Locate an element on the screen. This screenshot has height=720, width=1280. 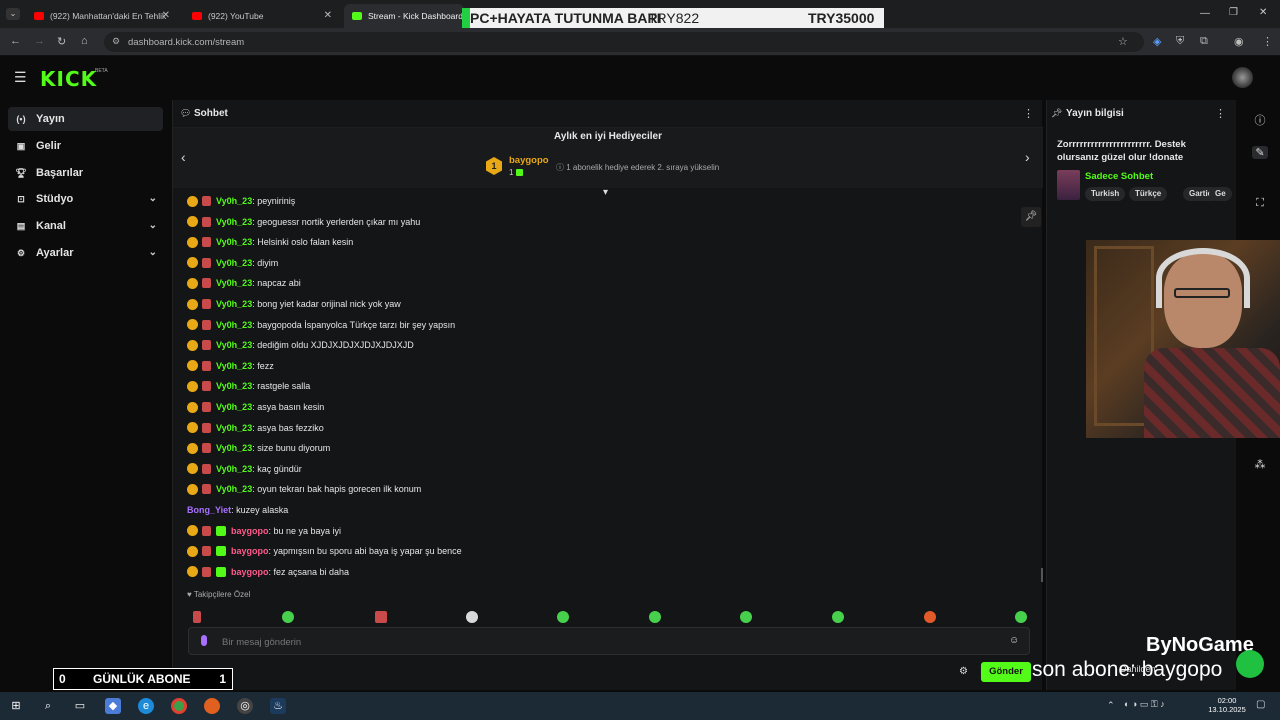
kick-logo: KICK is located at coordinates (68, 79).